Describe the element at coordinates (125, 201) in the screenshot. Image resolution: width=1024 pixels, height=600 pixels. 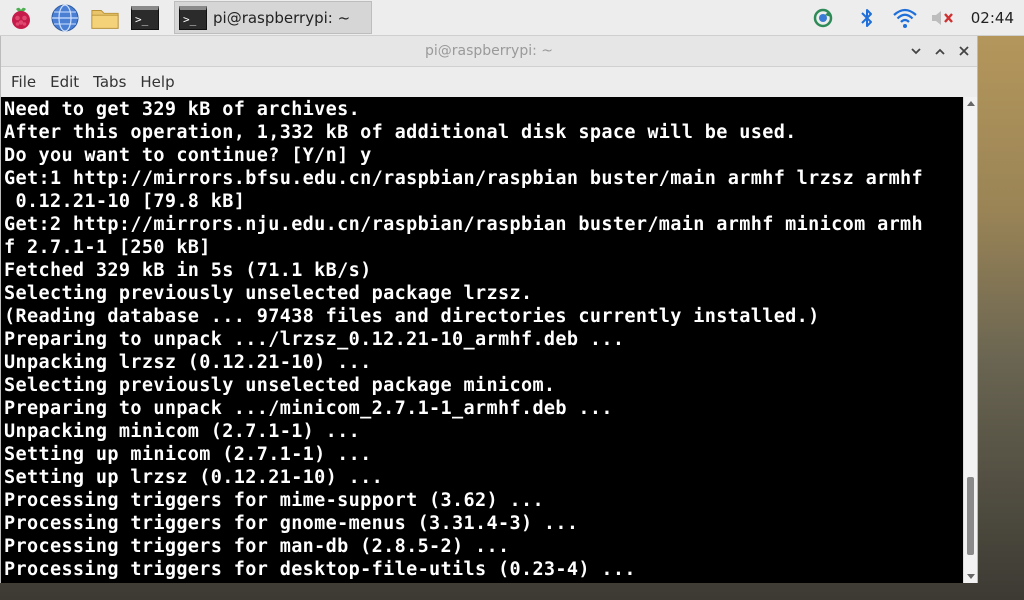
I see `terminal-line: 0.12.21-10 [79.8 kB]` at that location.